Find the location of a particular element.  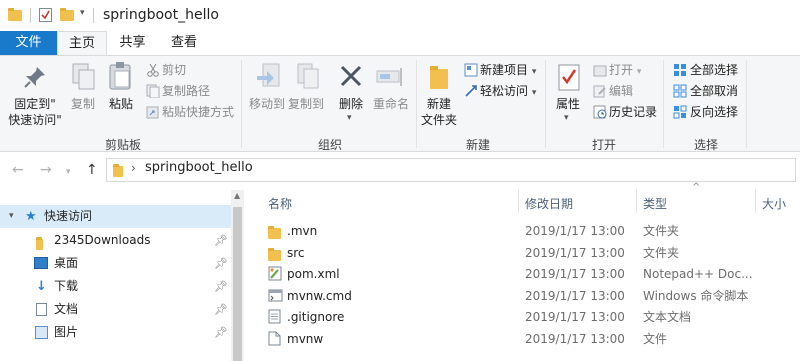

file-row: mvnw.cmd 2019/1/17 13:00 Windows 命令脚本 is located at coordinates (531, 296).